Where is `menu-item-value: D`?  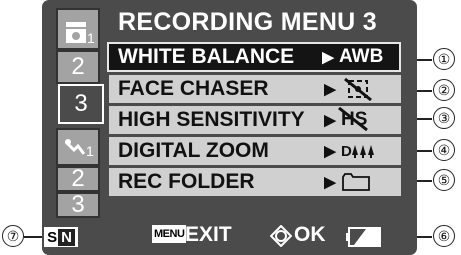
menu-item-value: D is located at coordinates (346, 151).